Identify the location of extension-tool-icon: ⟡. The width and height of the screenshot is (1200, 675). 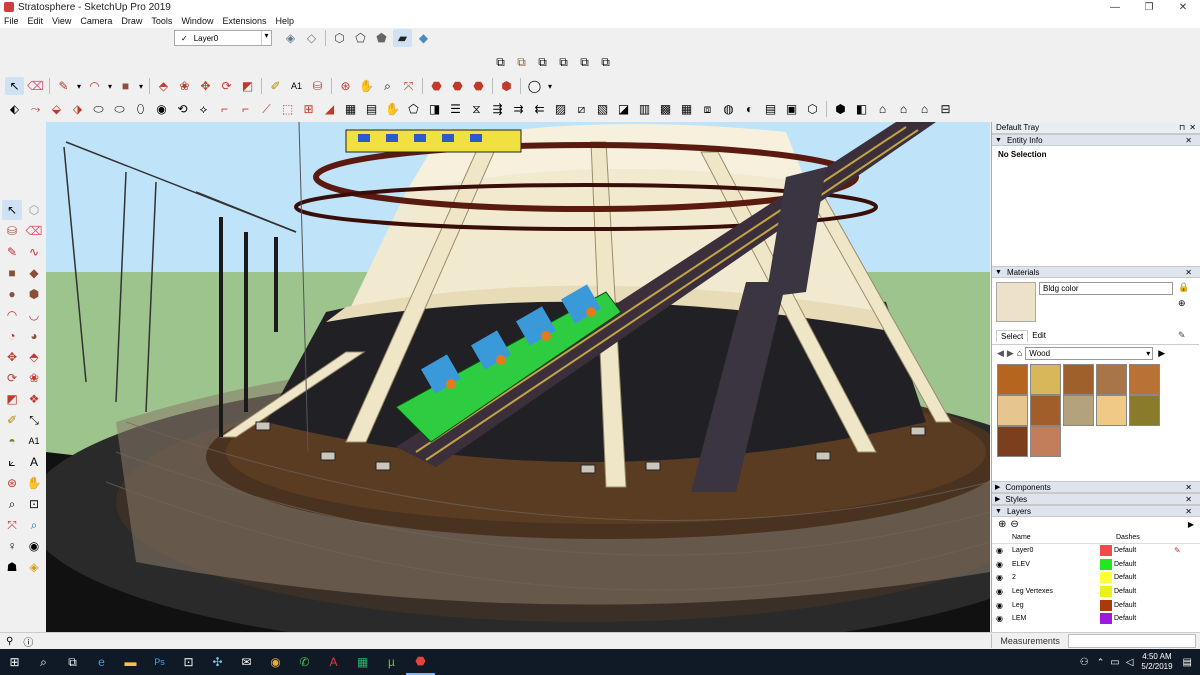
(203, 109).